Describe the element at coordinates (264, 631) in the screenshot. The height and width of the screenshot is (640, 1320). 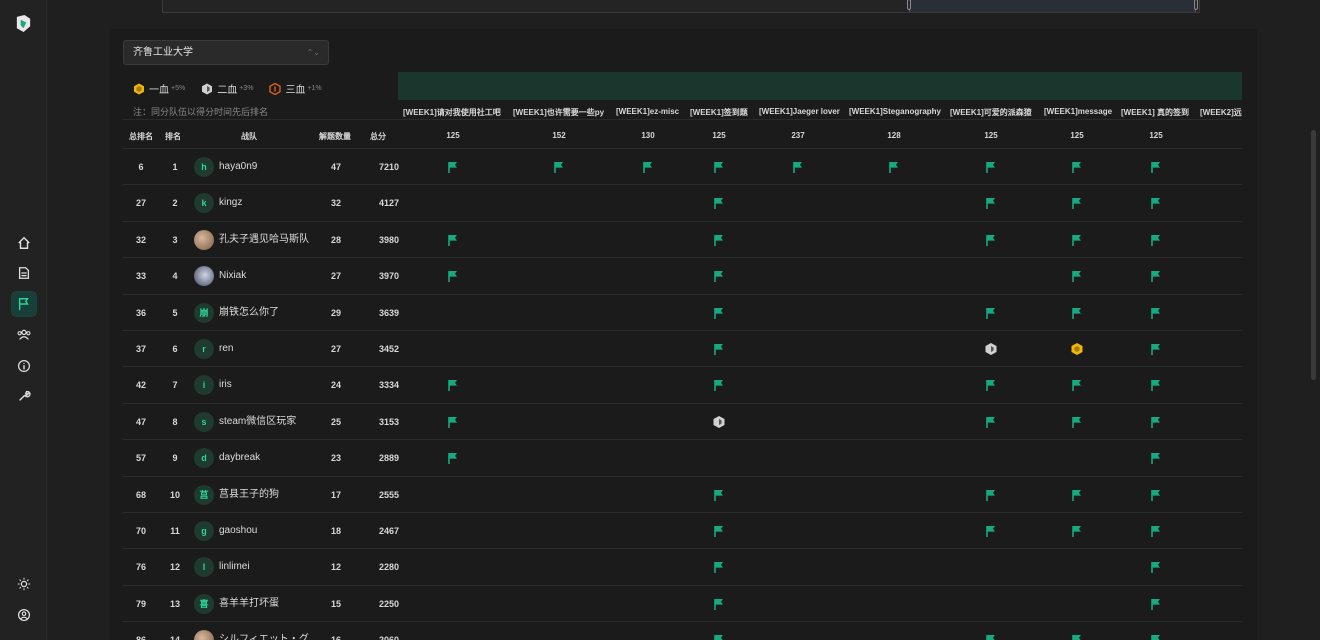
I see `team-name: シルフィエット・グ` at that location.